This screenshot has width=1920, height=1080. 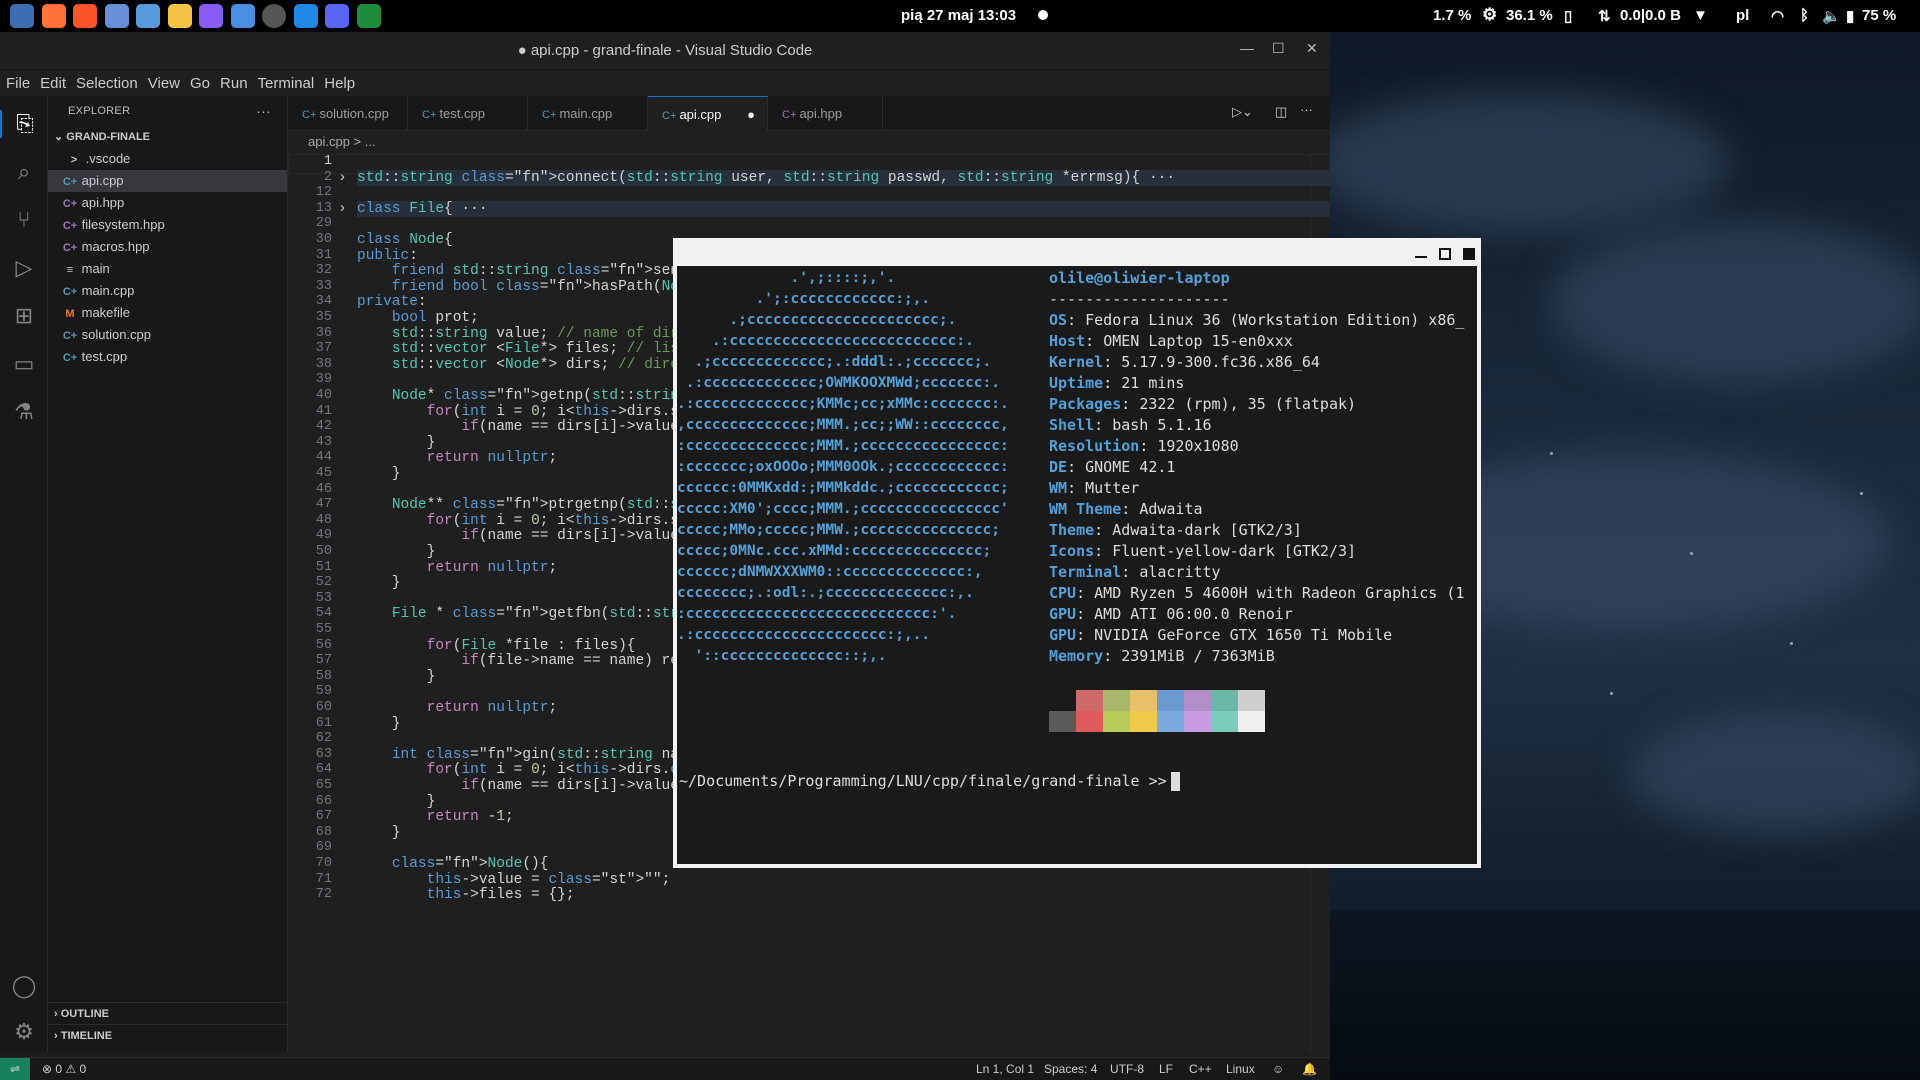 What do you see at coordinates (1247, 48) in the screenshot?
I see `minimize-button: —` at bounding box center [1247, 48].